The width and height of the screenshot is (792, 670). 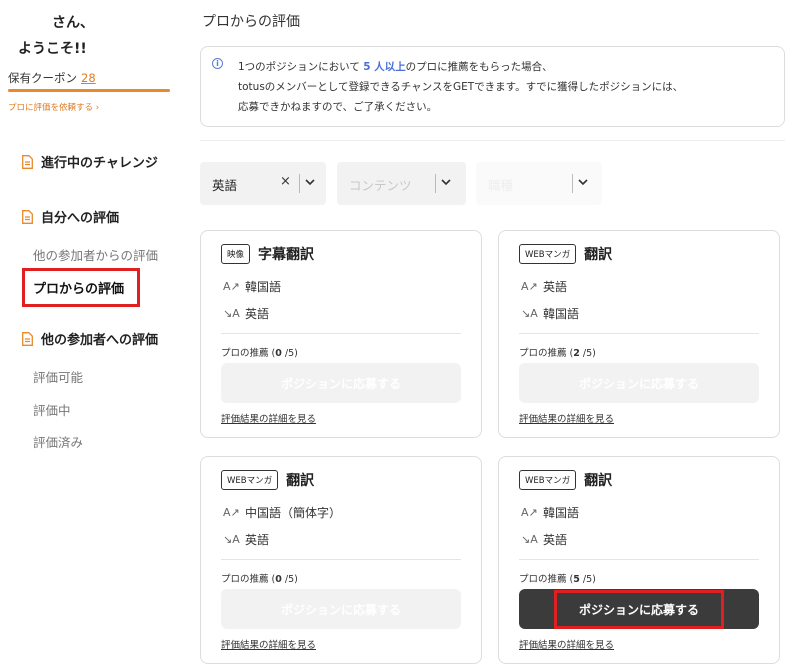 I want to click on nav-challenge: 進行中のチャレンジ, so click(x=90, y=161).